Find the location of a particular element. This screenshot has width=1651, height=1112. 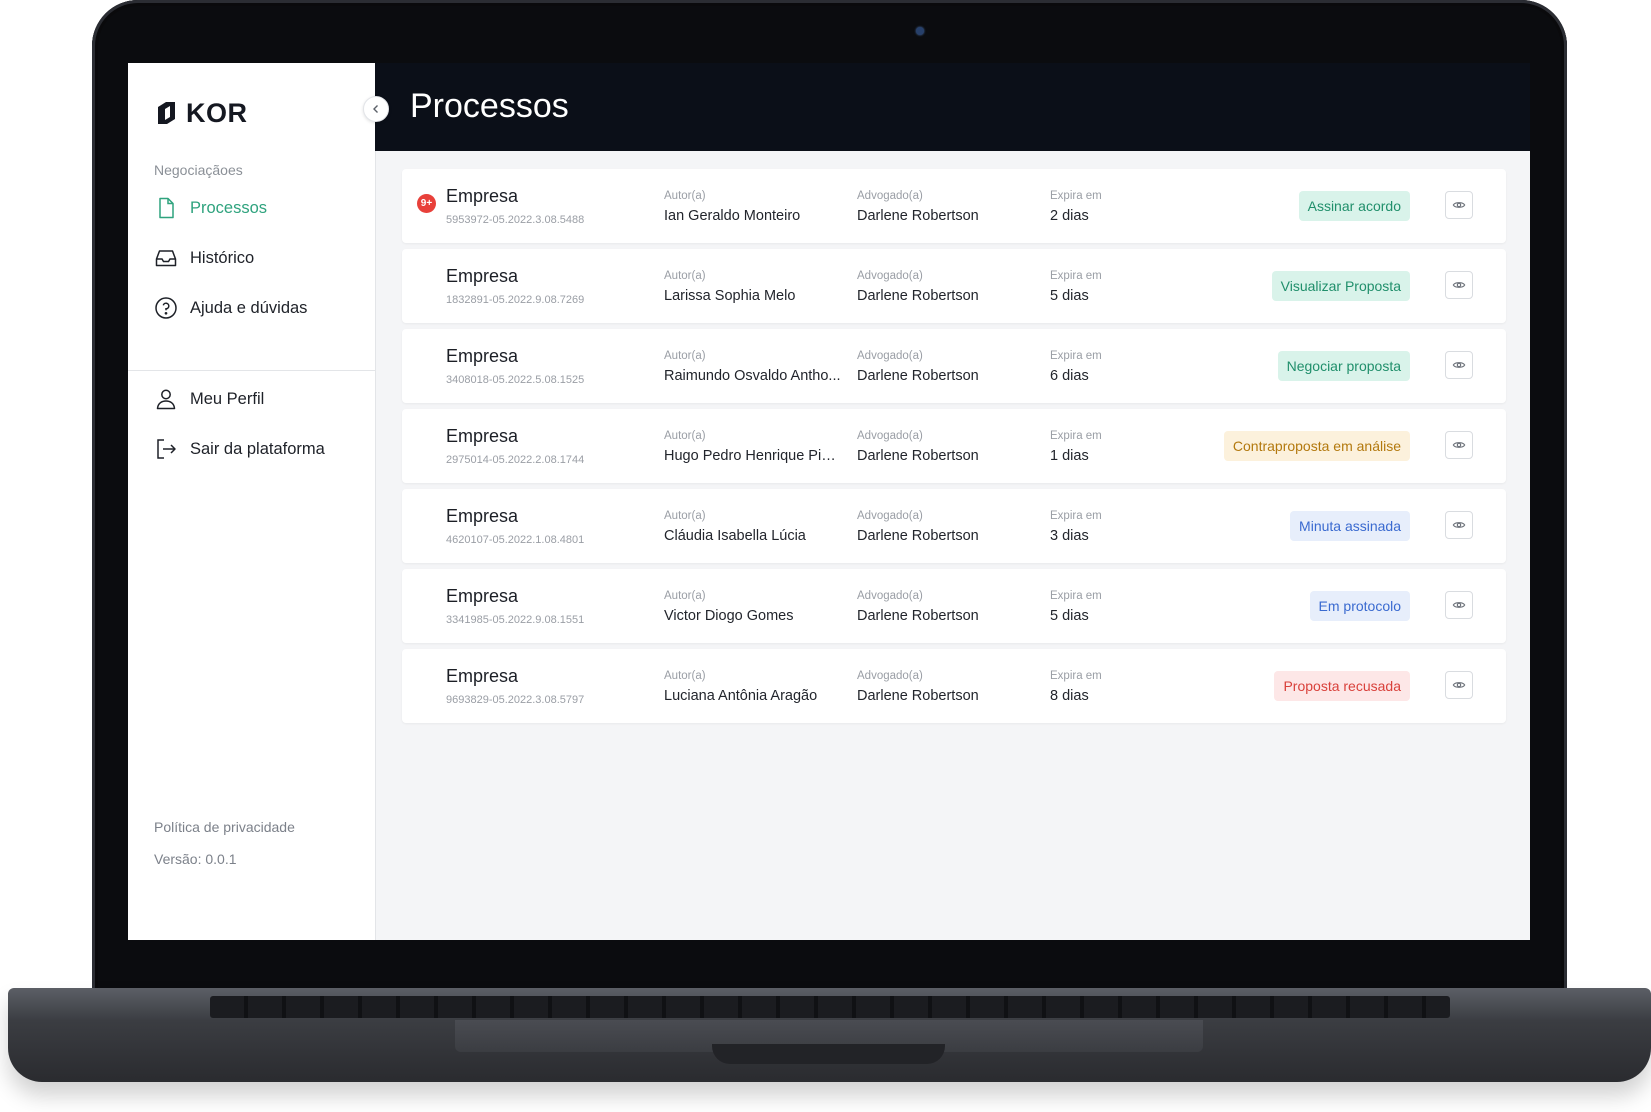

status-action-button: Proposta recusada is located at coordinates (1342, 686).